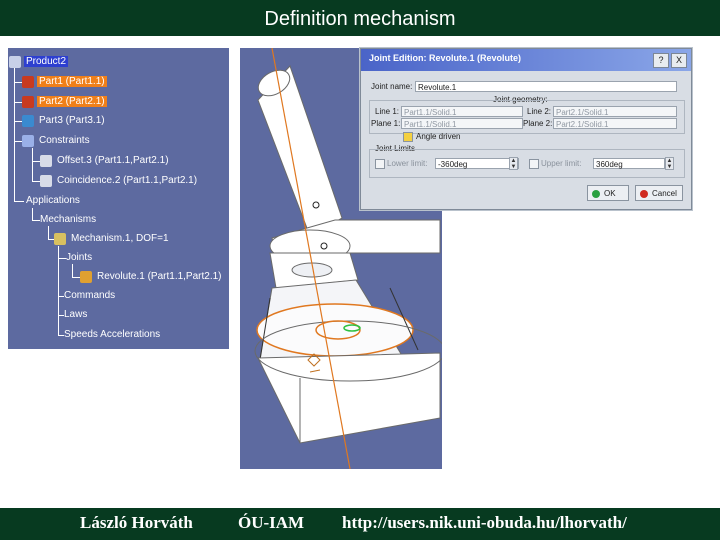 The height and width of the screenshot is (540, 720). I want to click on tree-item-mechanism1: Mechanism.1, DOF=1, so click(112, 239).